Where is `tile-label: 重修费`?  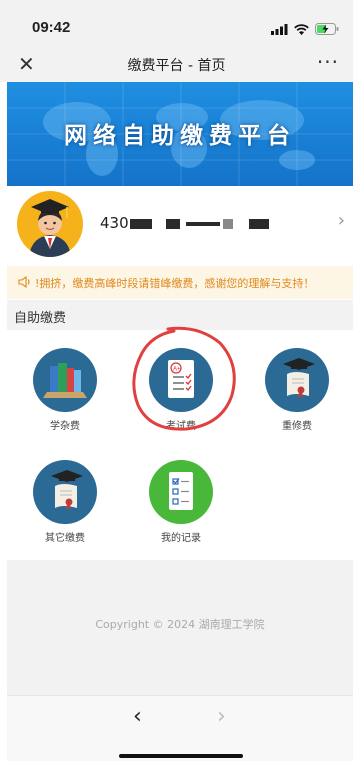 tile-label: 重修费 is located at coordinates (297, 426).